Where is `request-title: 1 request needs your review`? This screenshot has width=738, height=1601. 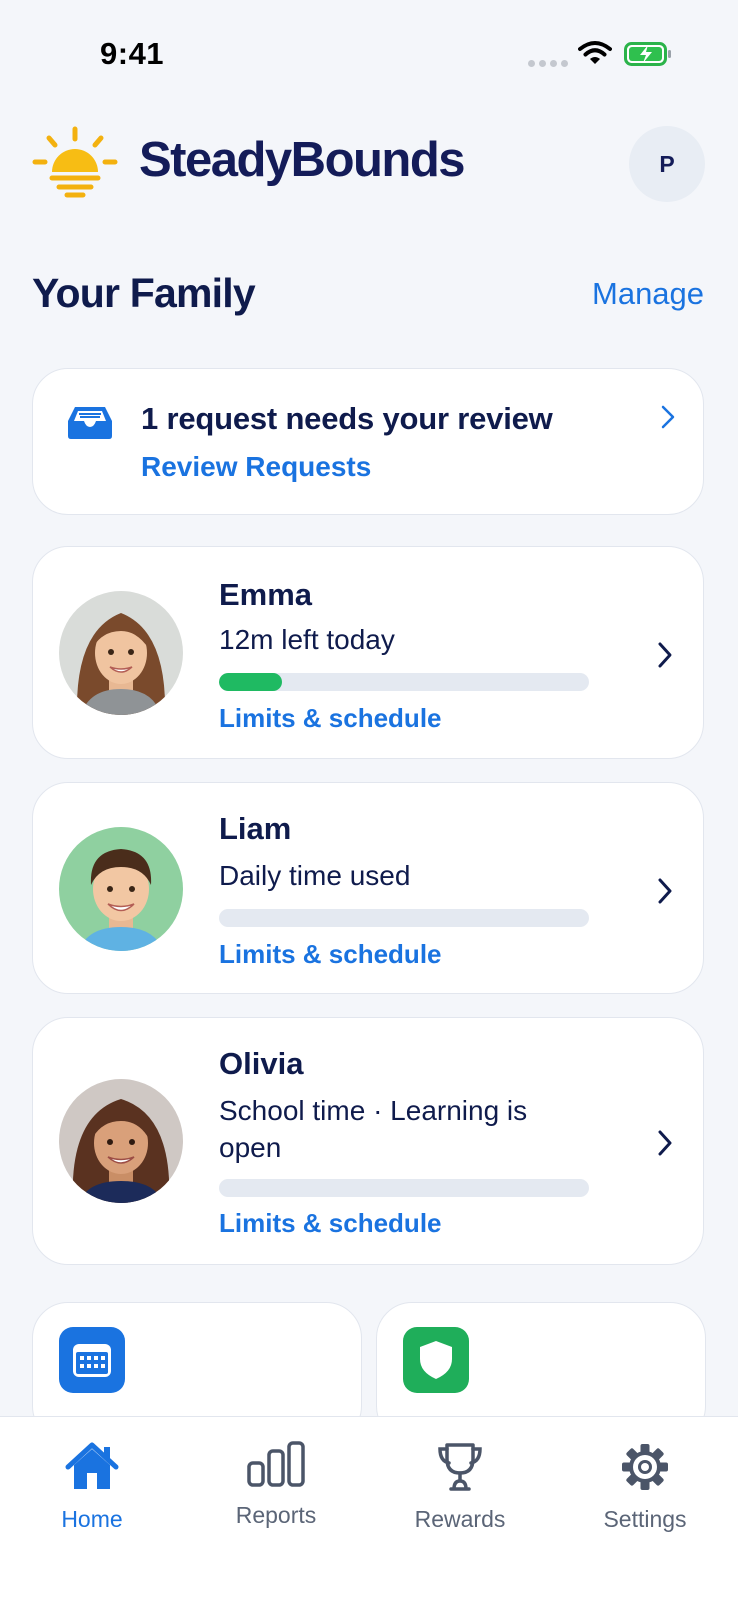 request-title: 1 request needs your review is located at coordinates (347, 418).